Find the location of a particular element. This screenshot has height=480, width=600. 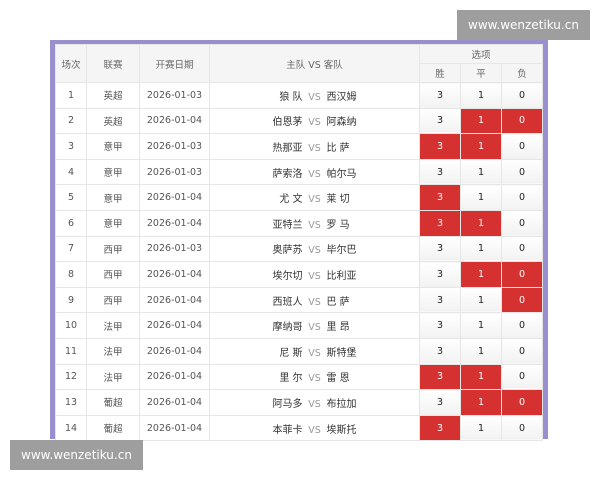

match-no: 2 is located at coordinates (71, 121).